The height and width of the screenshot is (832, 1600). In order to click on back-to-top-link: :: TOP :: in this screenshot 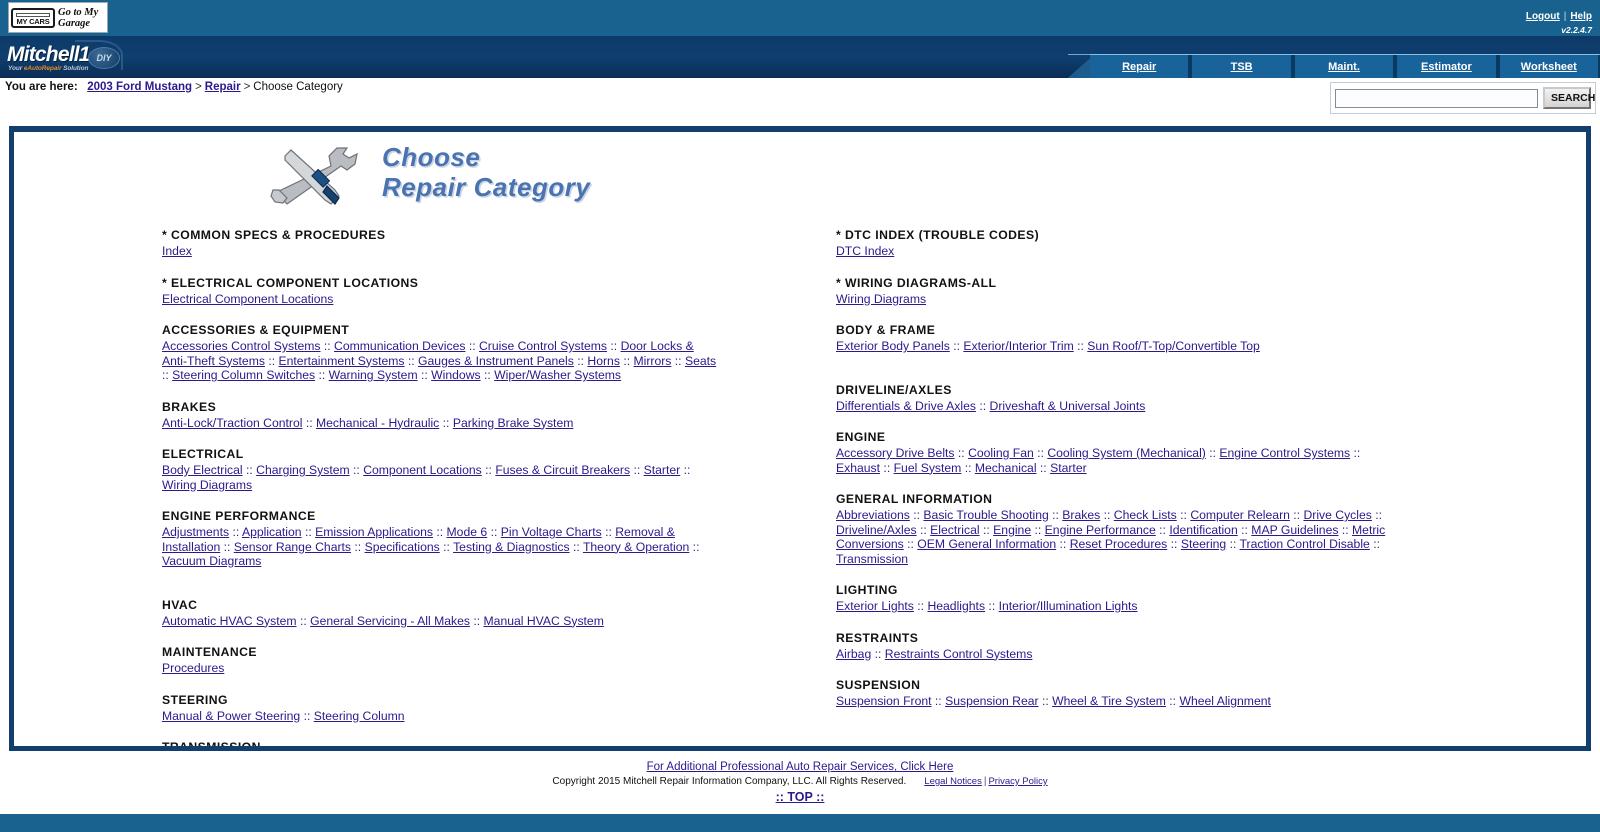, I will do `click(800, 797)`.